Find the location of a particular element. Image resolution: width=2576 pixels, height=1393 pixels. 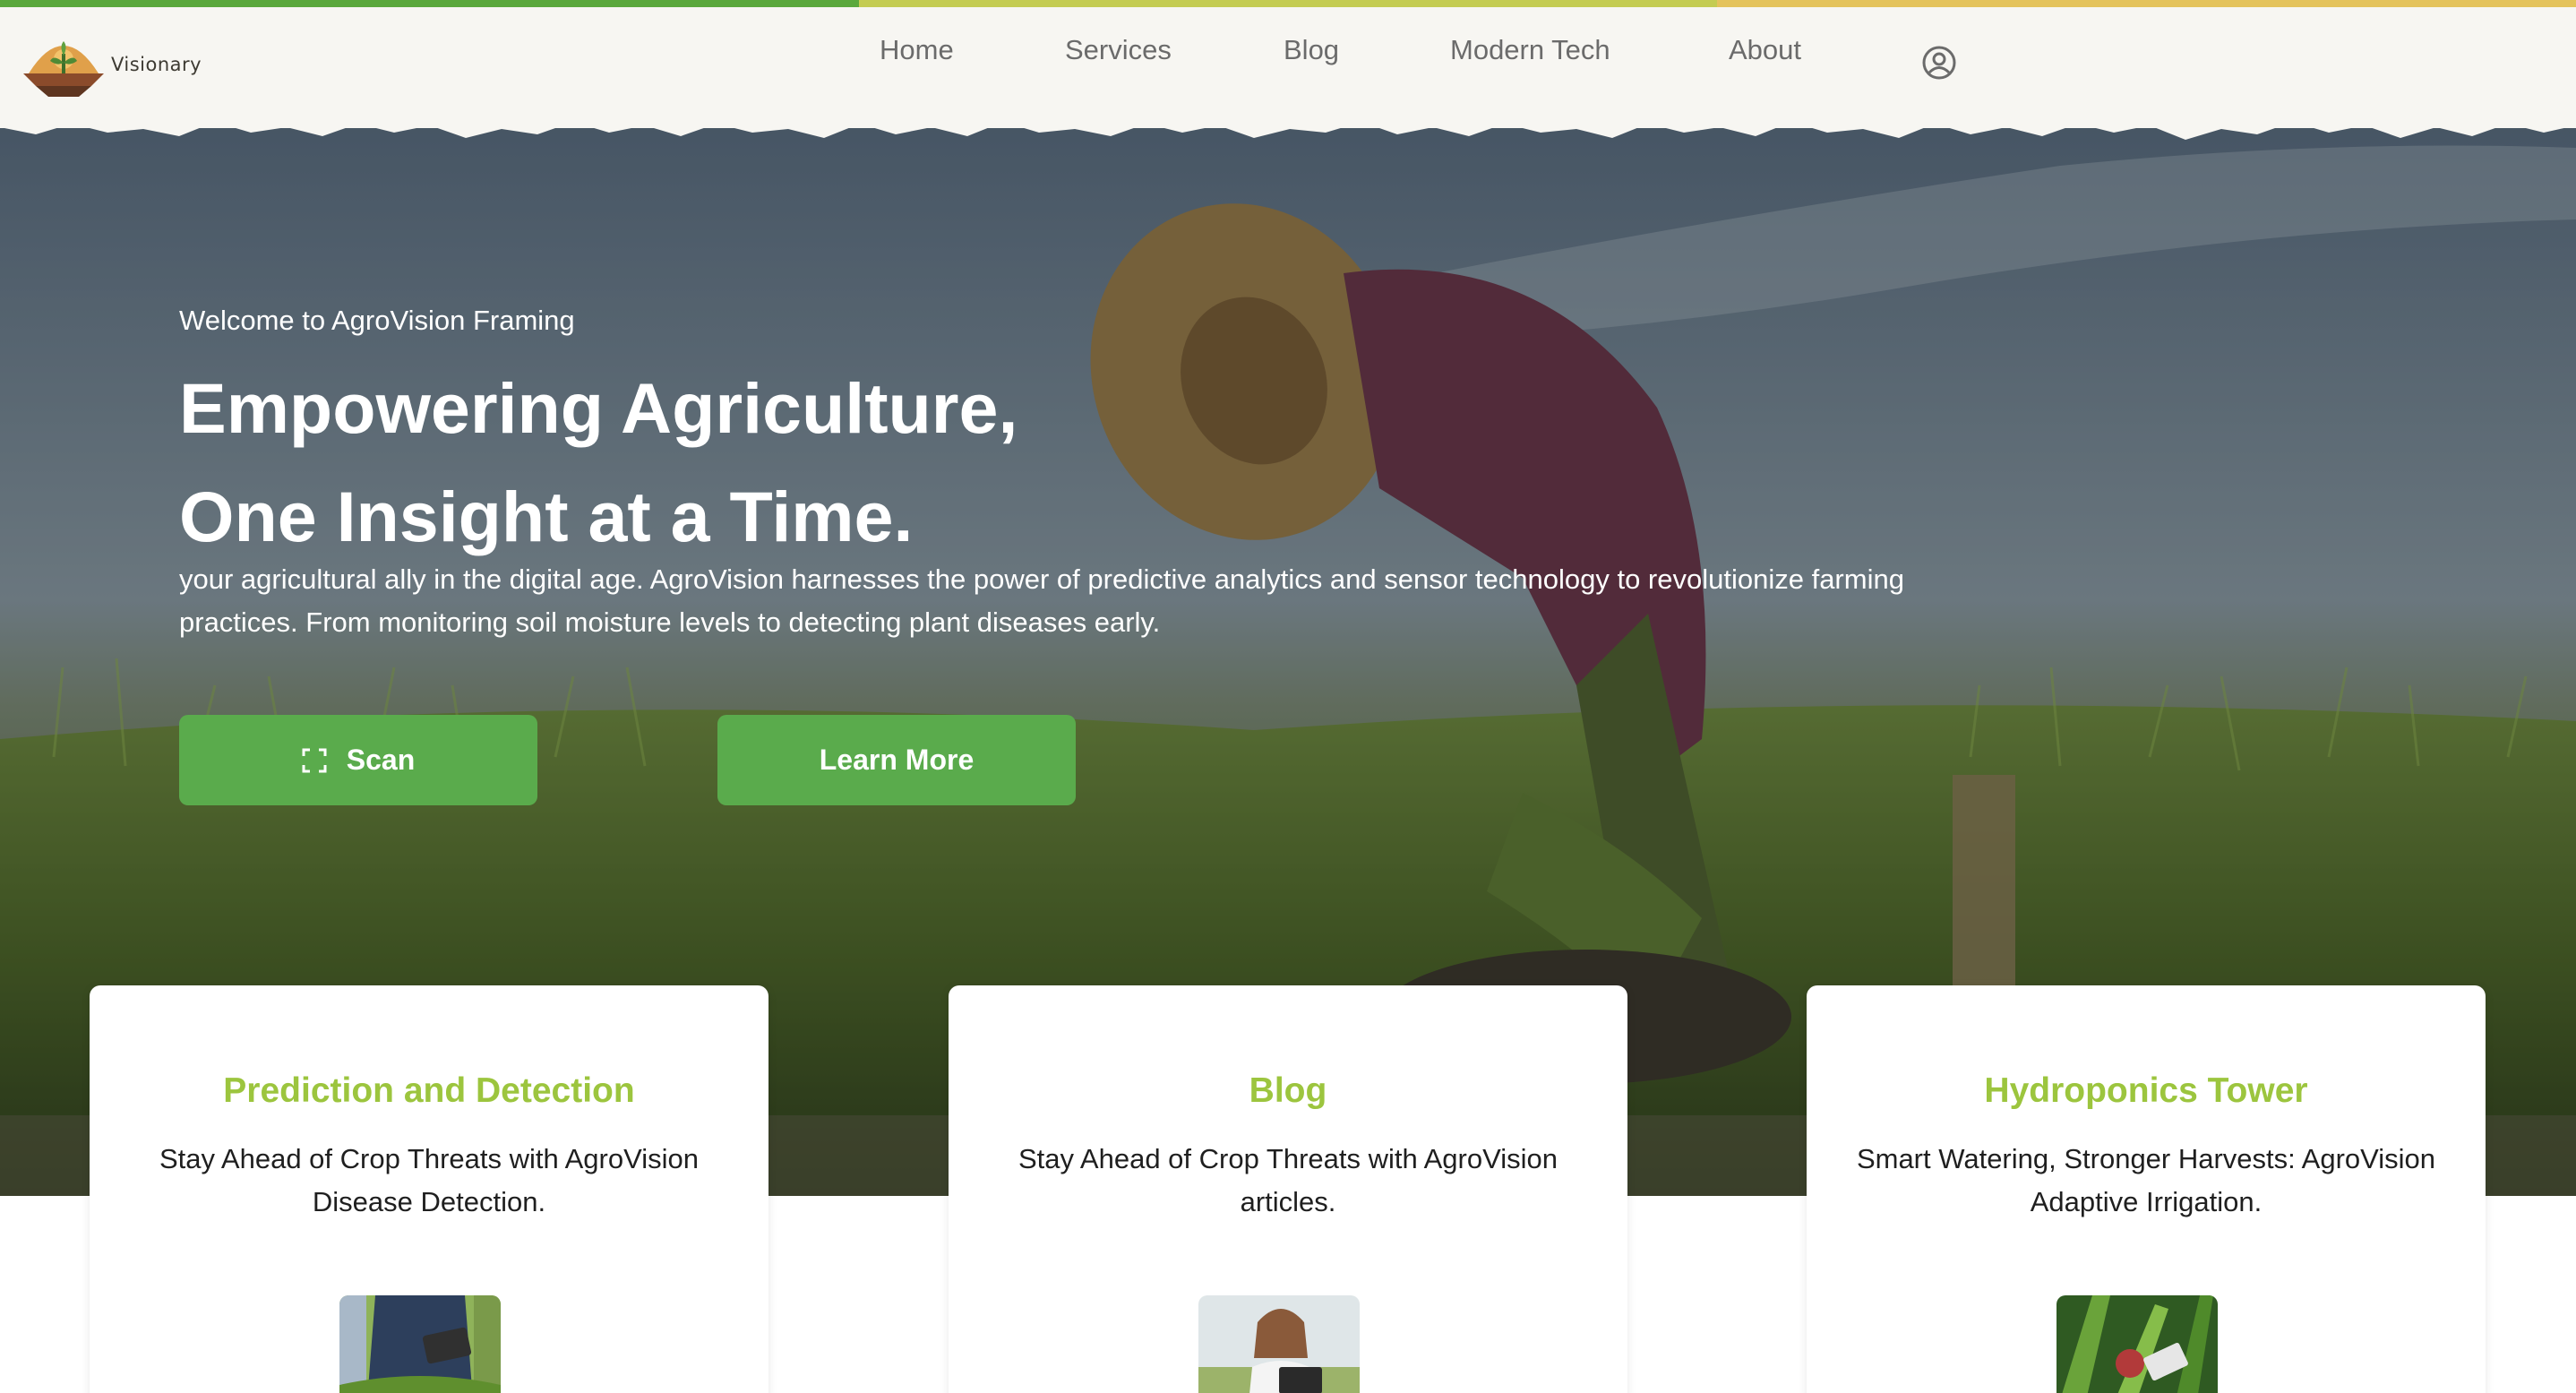

nav-link-modern-tech: Modern Tech is located at coordinates (1530, 50).